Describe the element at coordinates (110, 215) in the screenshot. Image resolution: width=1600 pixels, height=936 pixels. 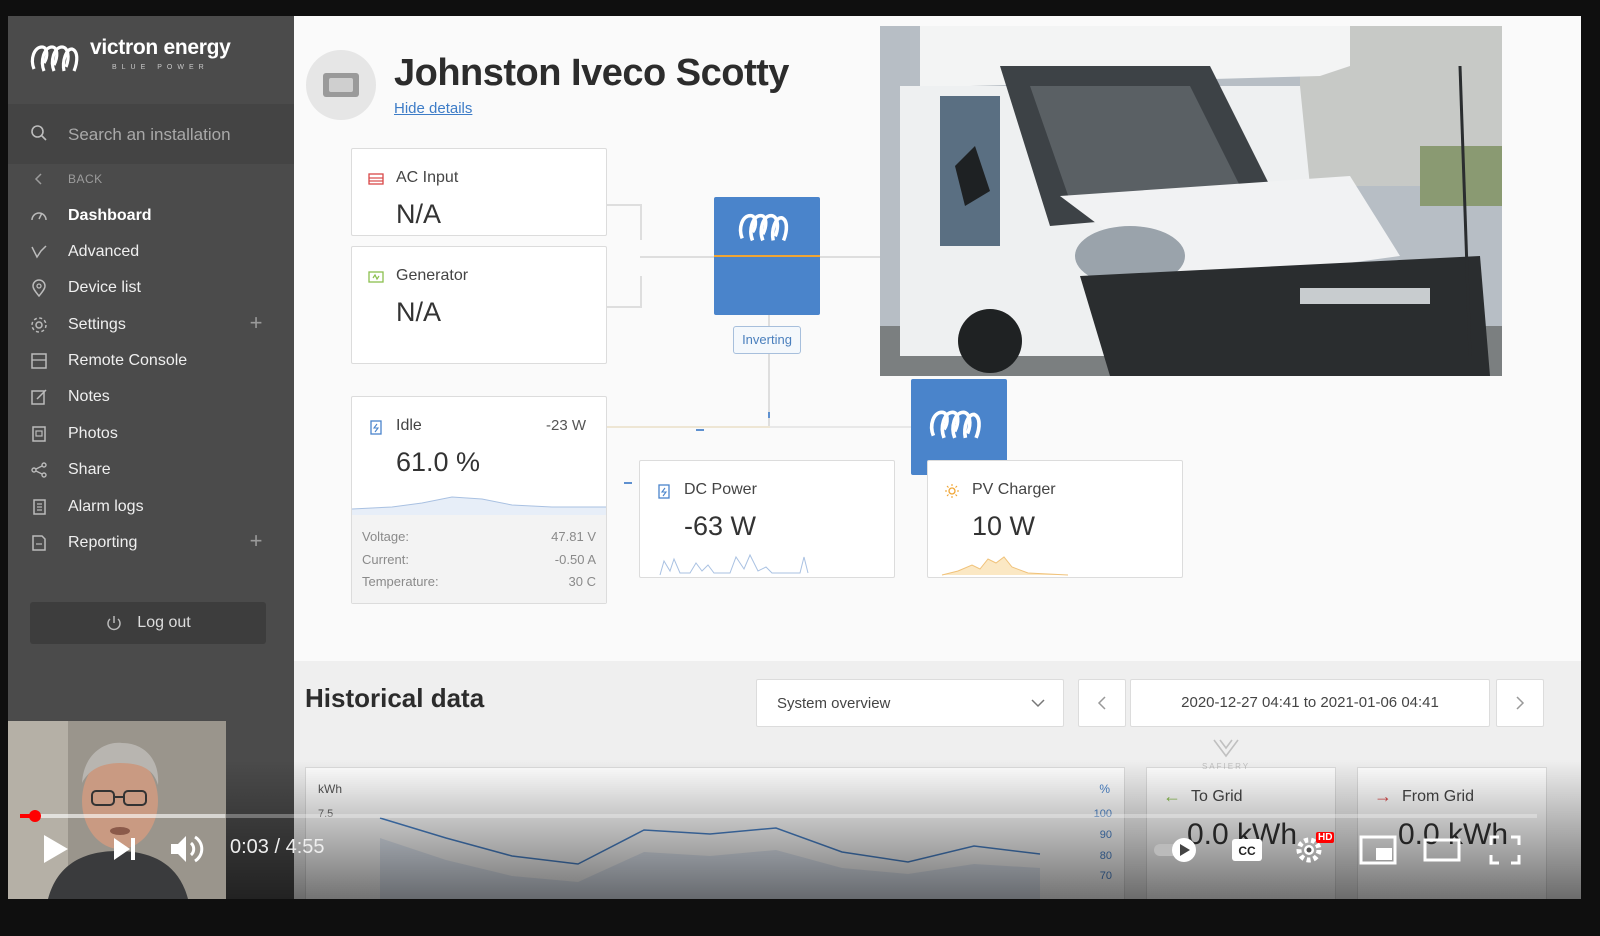
I see `sidebar-item-label: Dashboard` at that location.